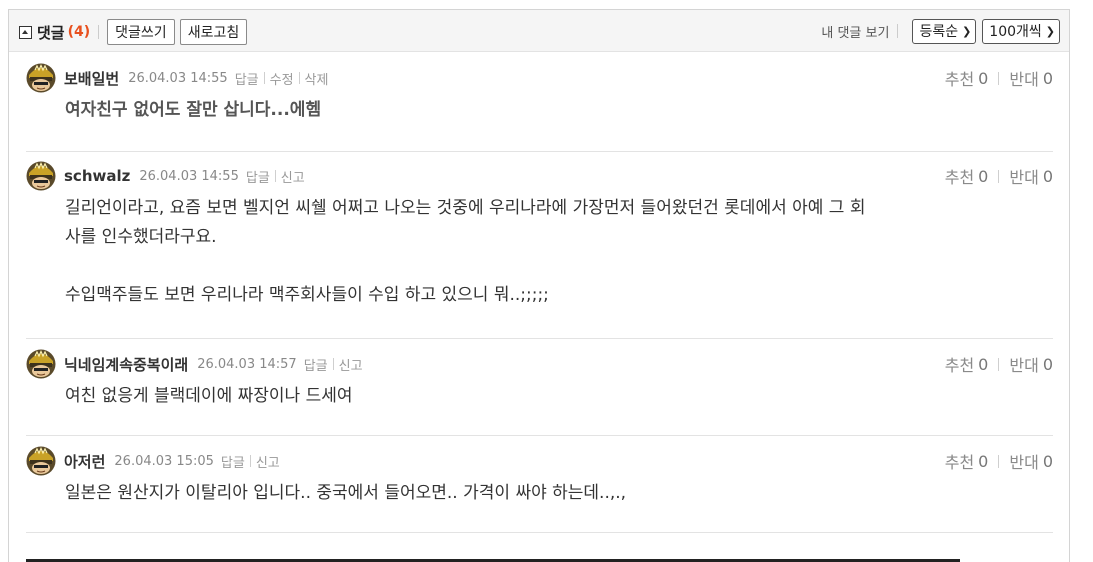  Describe the element at coordinates (539, 31) in the screenshot. I see `comment-header: 댓글 (4) 댓글쓰기 새로고침 내 댓글 보기 등록순 ❯ 100개씩 ❯` at that location.